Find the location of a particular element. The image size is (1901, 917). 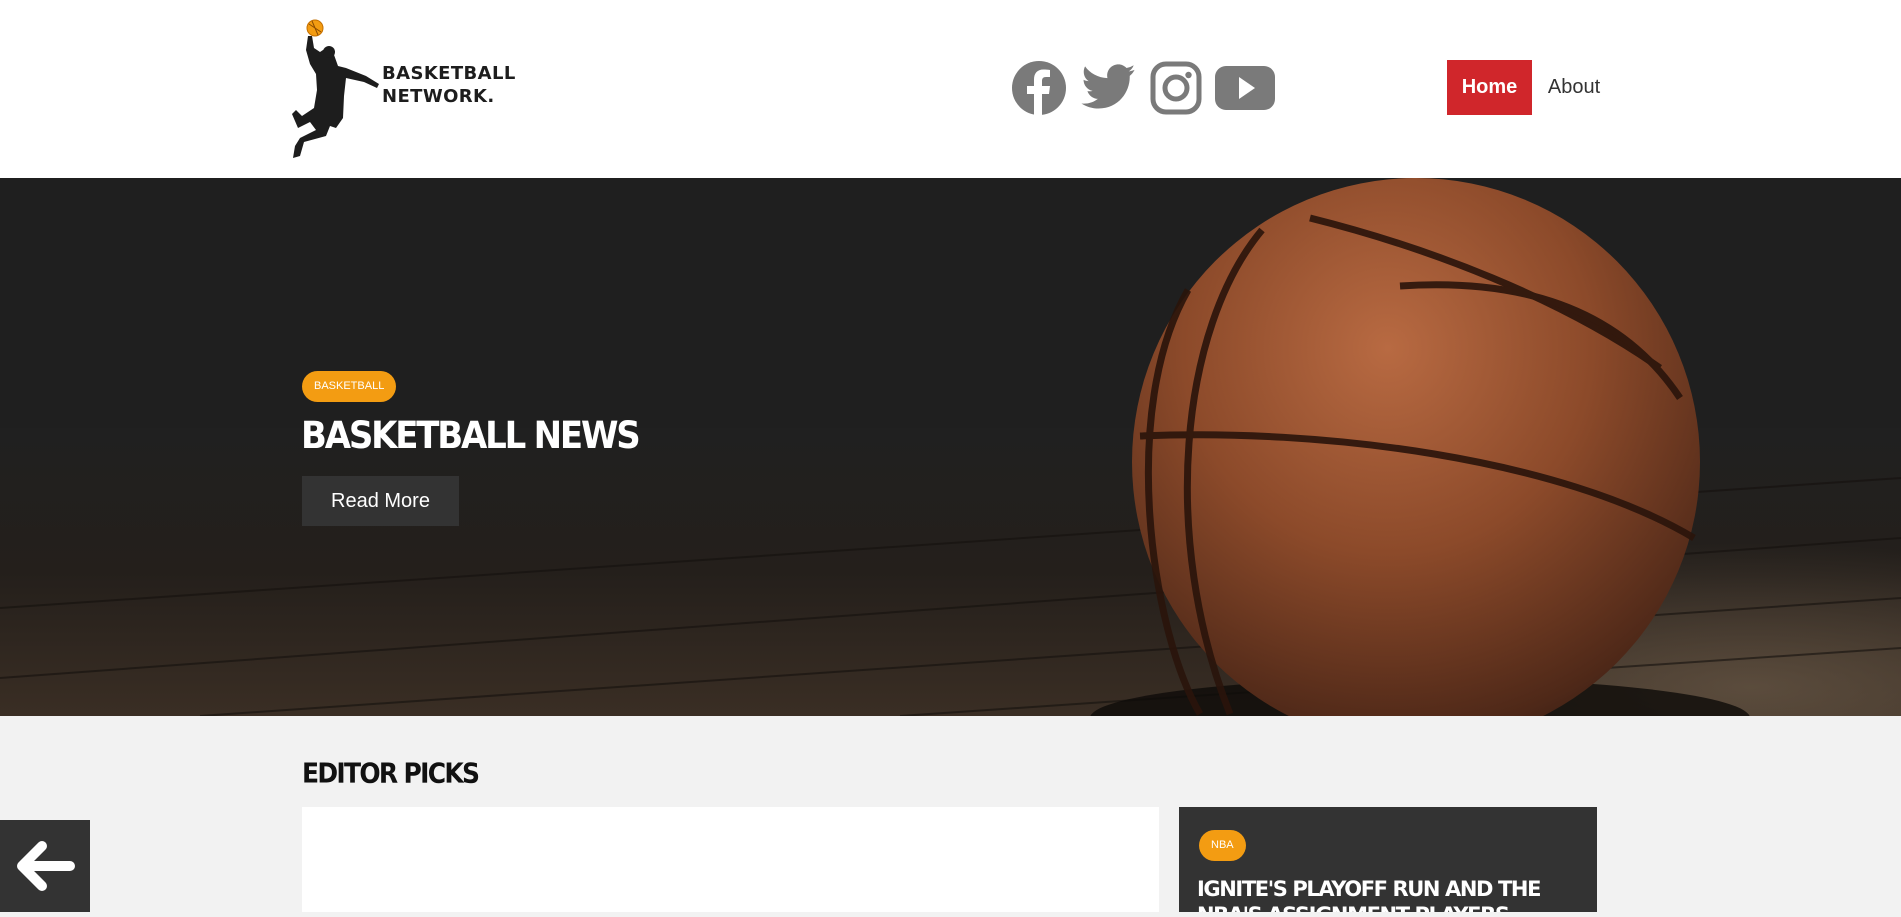

player-silhouette-icon is located at coordinates (335, 88).